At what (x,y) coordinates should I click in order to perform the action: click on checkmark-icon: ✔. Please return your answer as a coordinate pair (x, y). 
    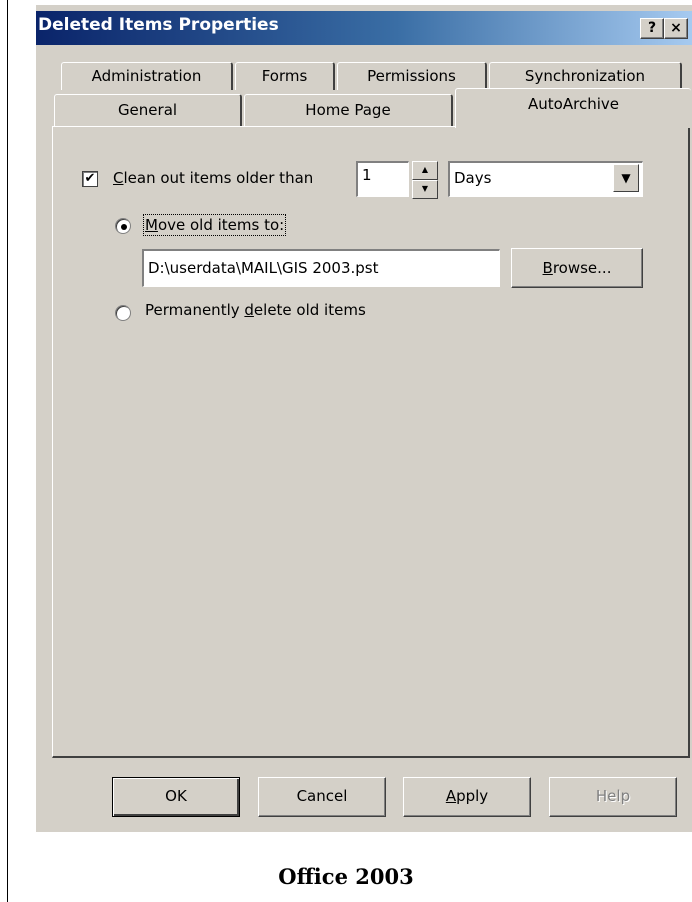
    Looking at the image, I should click on (90, 178).